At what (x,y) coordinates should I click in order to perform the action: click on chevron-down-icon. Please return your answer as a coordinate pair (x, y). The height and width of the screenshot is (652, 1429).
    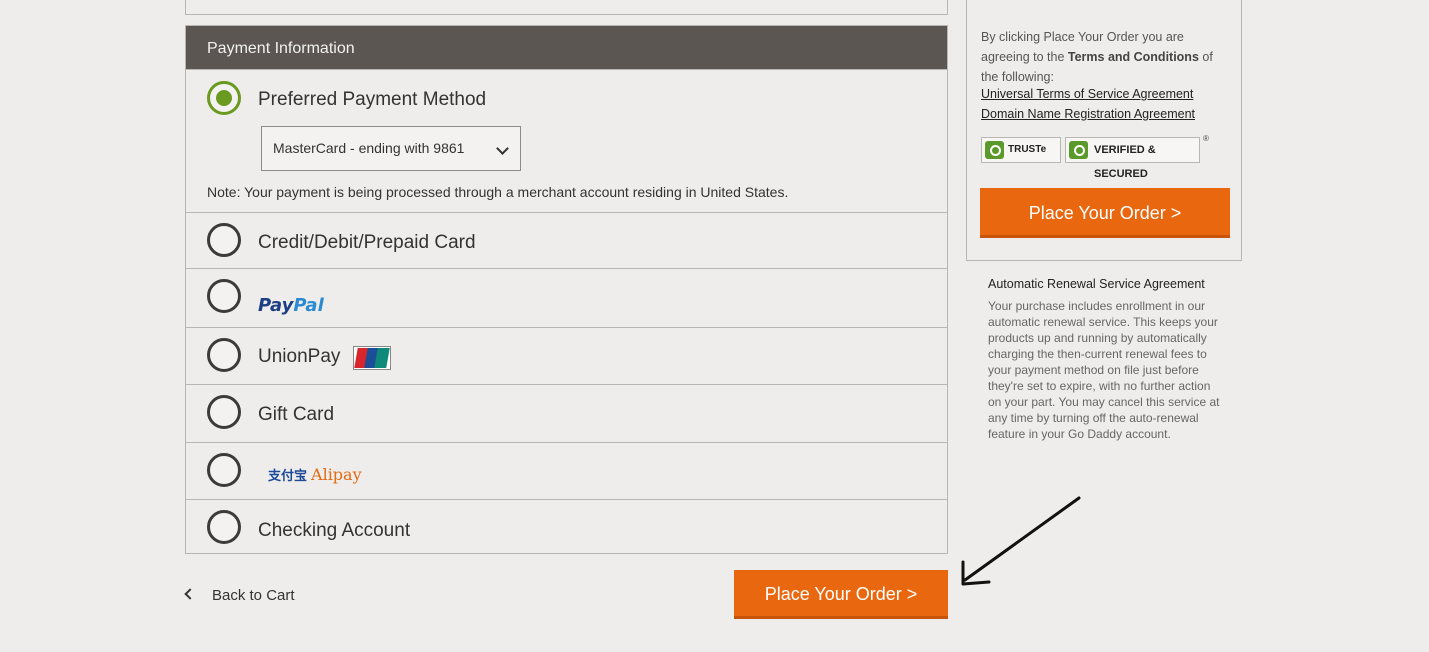
    Looking at the image, I should click on (502, 148).